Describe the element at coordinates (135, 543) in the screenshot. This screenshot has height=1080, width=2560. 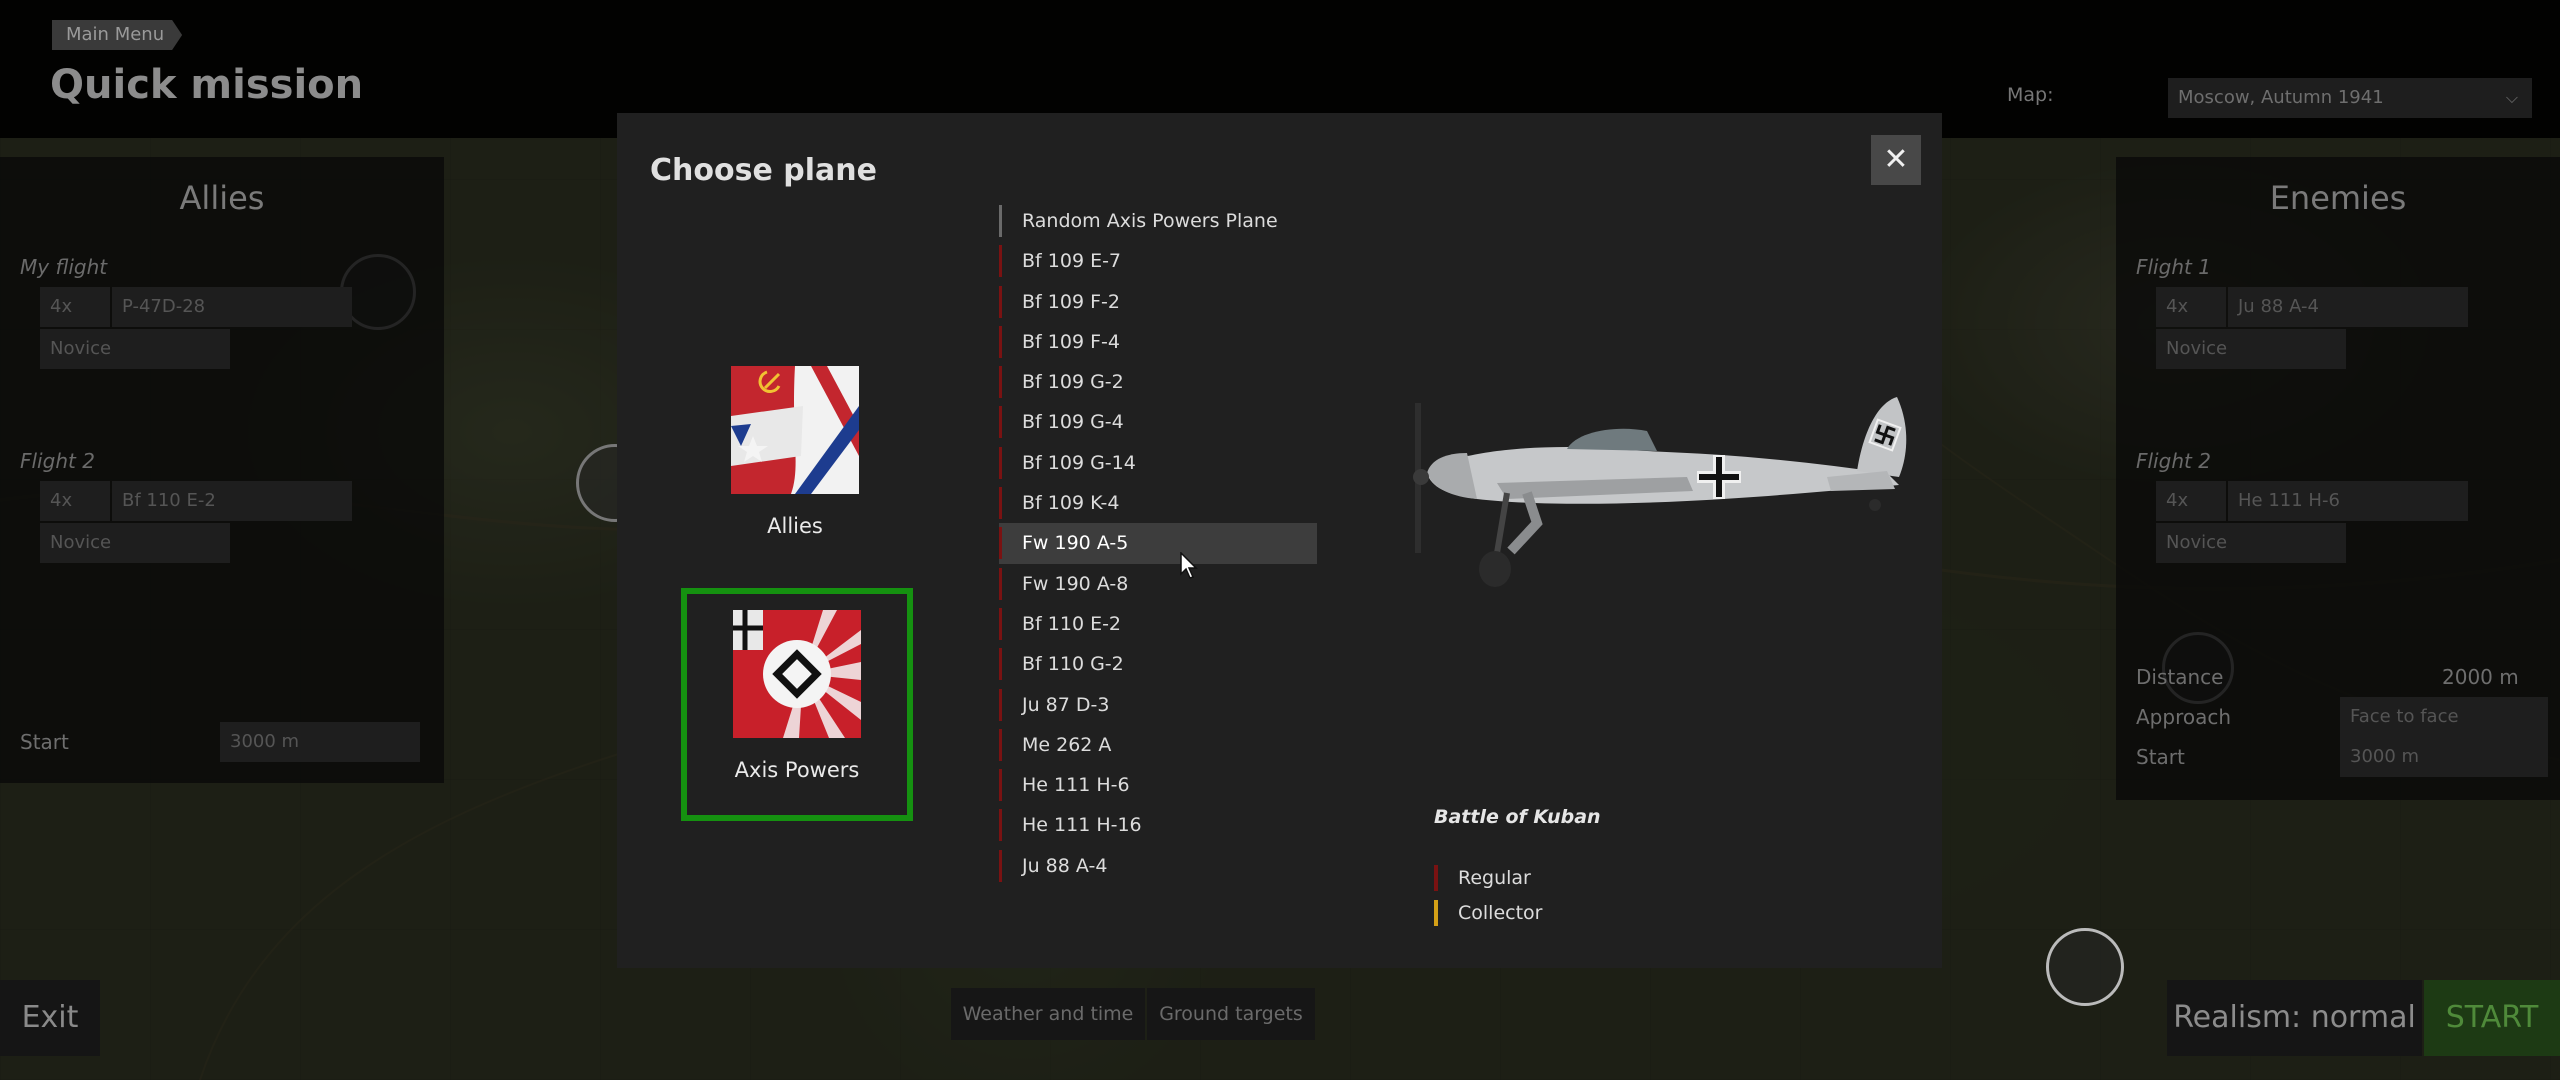
I see `flight2-skill-select: Novice` at that location.